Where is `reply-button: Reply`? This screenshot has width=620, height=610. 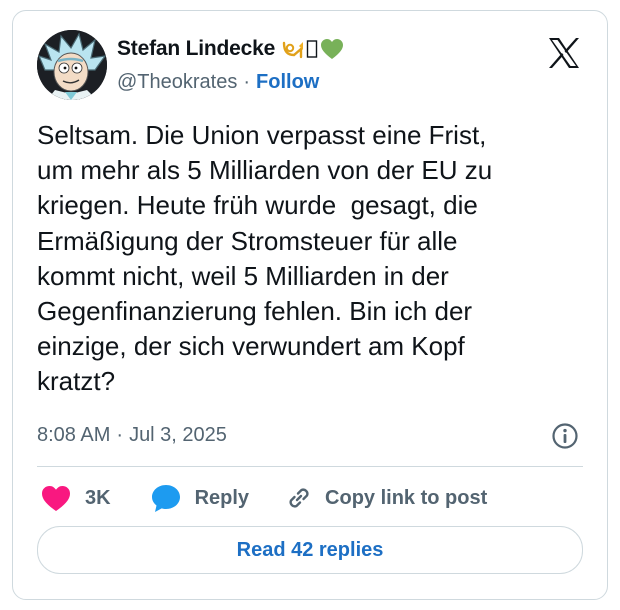
reply-button: Reply is located at coordinates (200, 498).